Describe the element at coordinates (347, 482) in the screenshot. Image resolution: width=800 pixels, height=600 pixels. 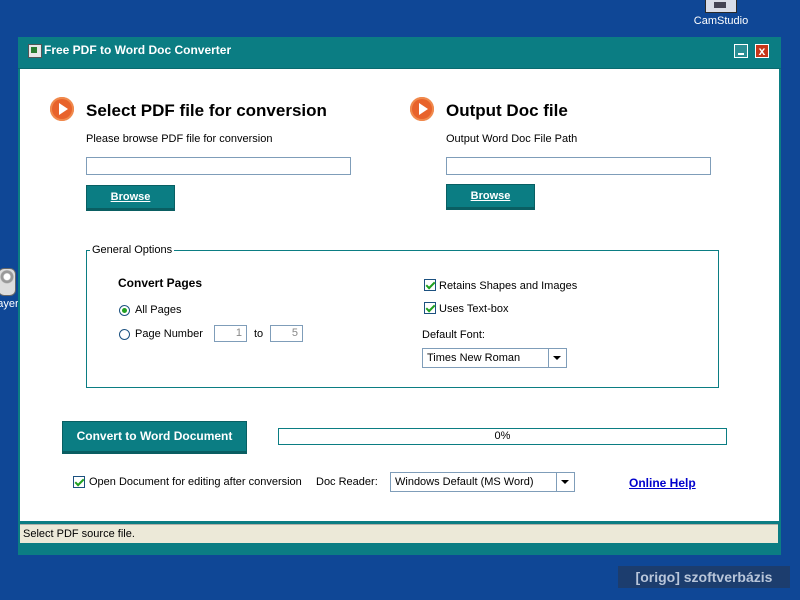
I see `doc-reader-label: Doc Reader:` at that location.